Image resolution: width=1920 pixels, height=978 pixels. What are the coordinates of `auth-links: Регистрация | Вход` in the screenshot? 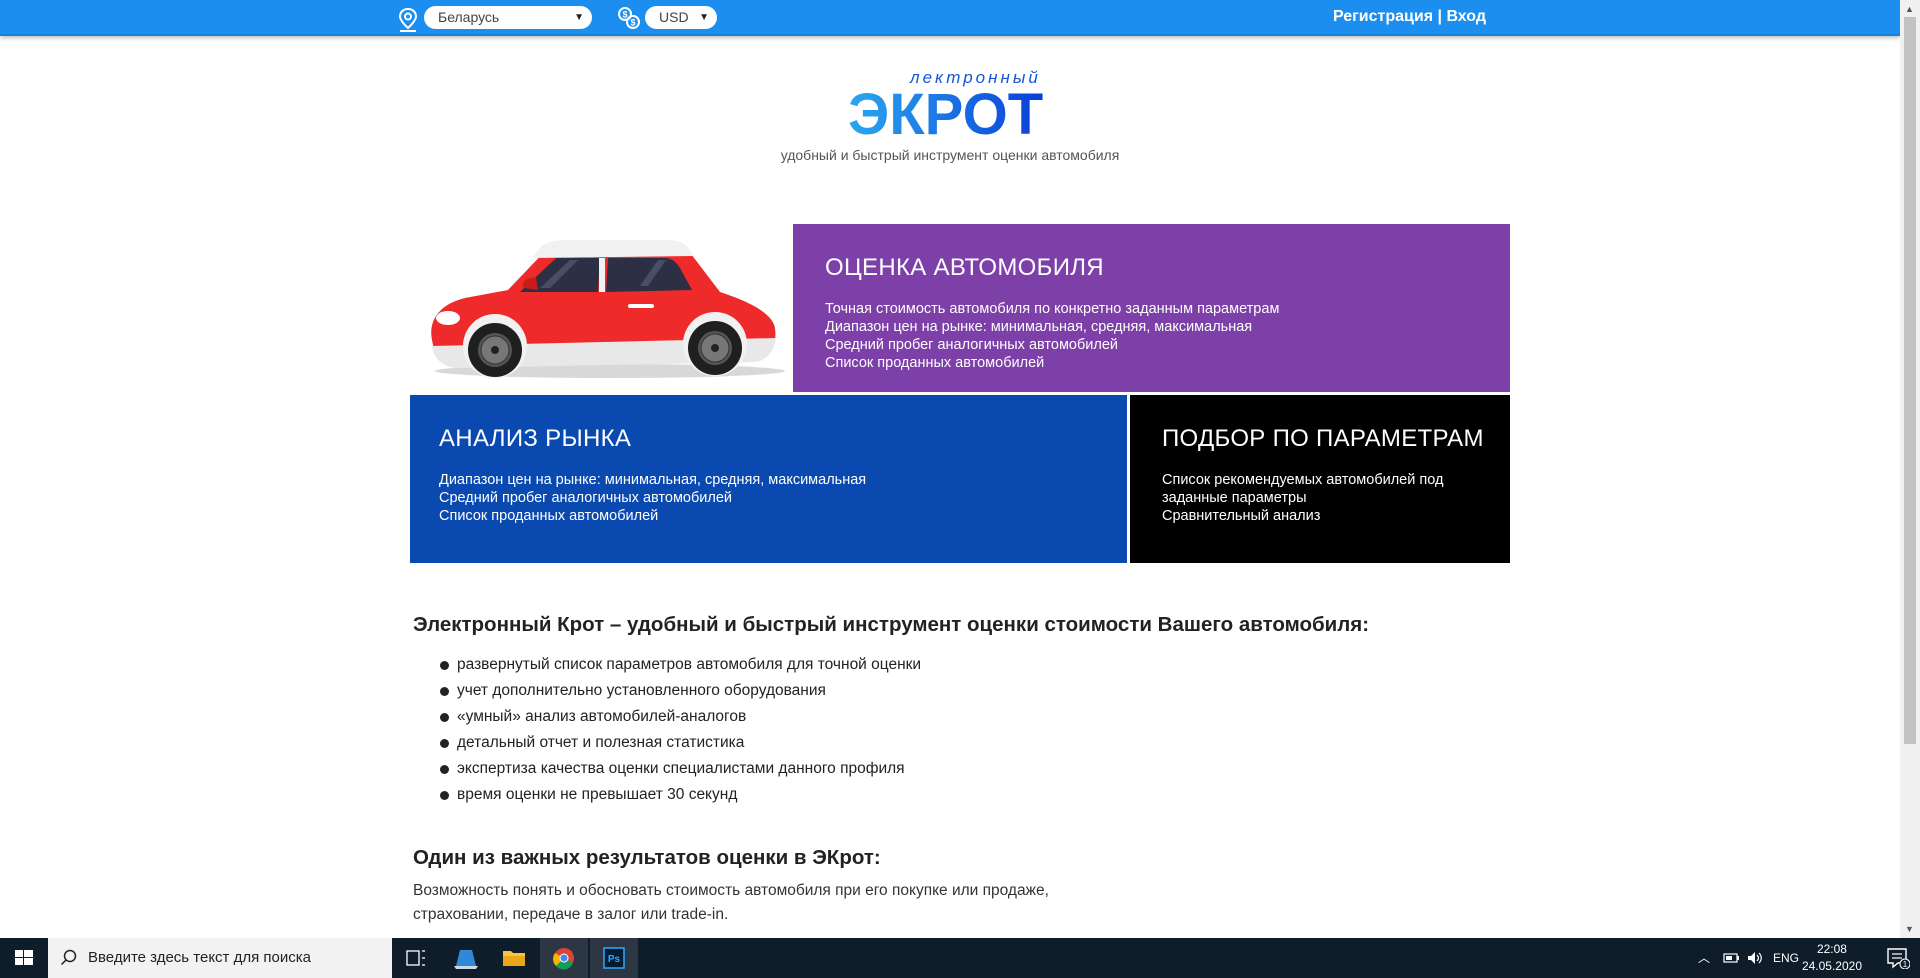 It's located at (1409, 17).